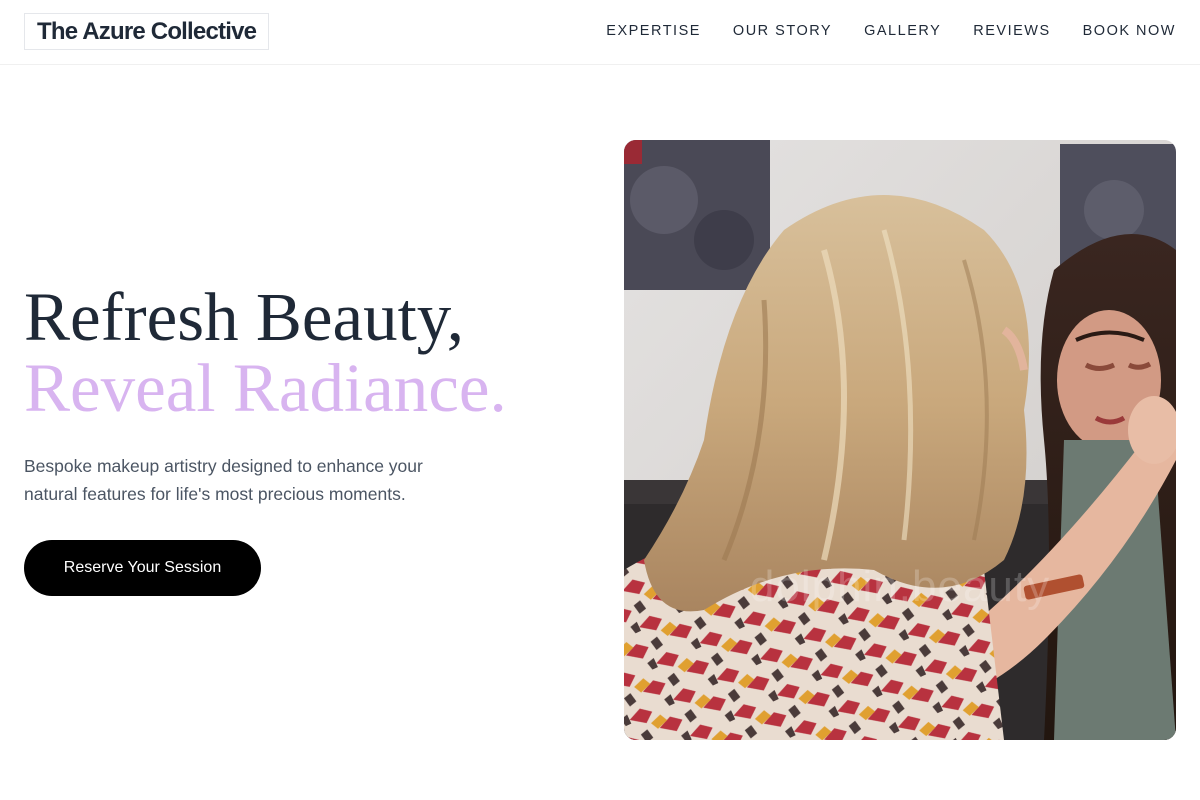 The image size is (1200, 800). I want to click on nav-link-expertise: EXPERTISE, so click(653, 31).